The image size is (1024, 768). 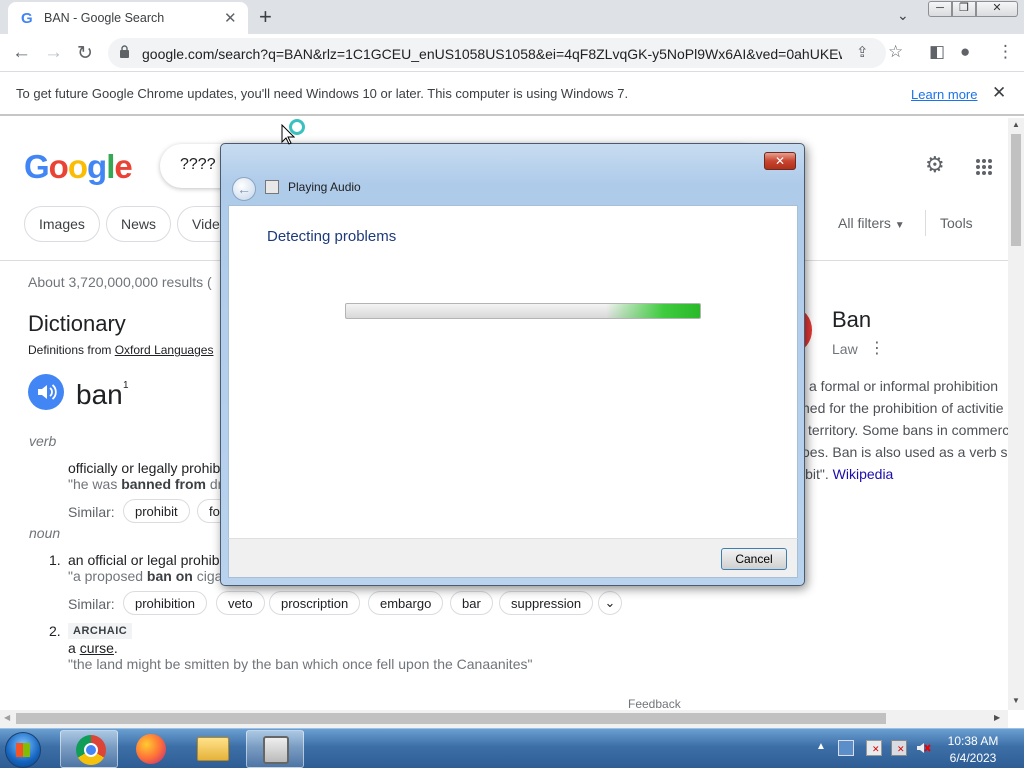 What do you see at coordinates (471, 603) in the screenshot?
I see `similar-word-pill: bar` at bounding box center [471, 603].